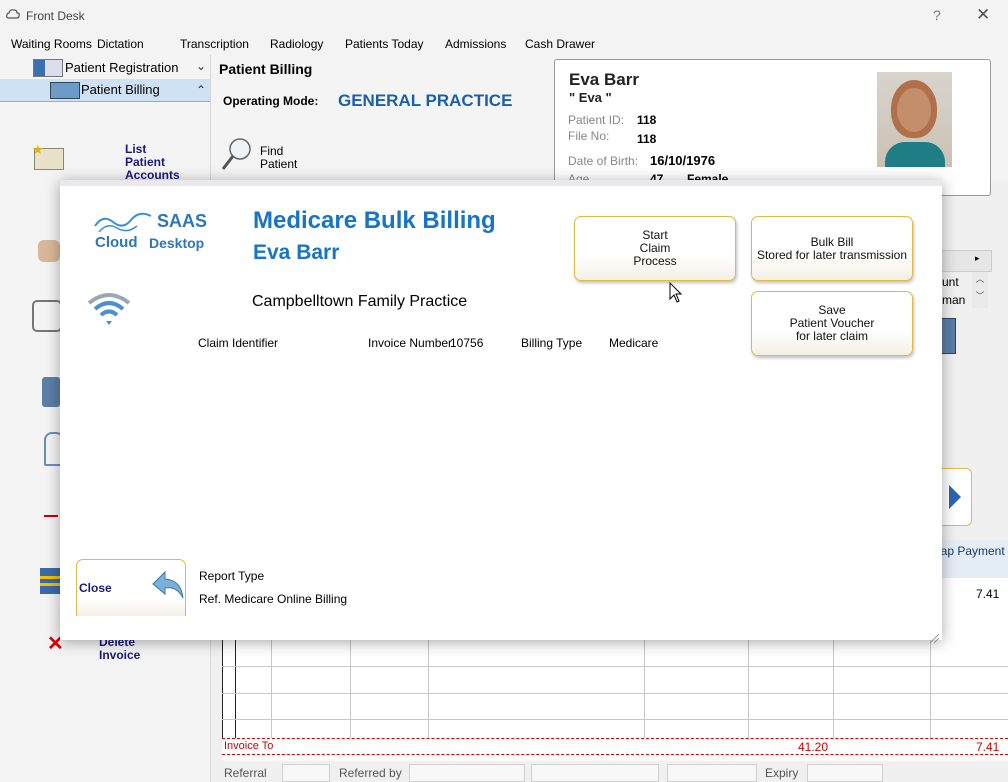 Image resolution: width=1008 pixels, height=782 pixels. I want to click on patient-name: Eva Barr, so click(604, 79).